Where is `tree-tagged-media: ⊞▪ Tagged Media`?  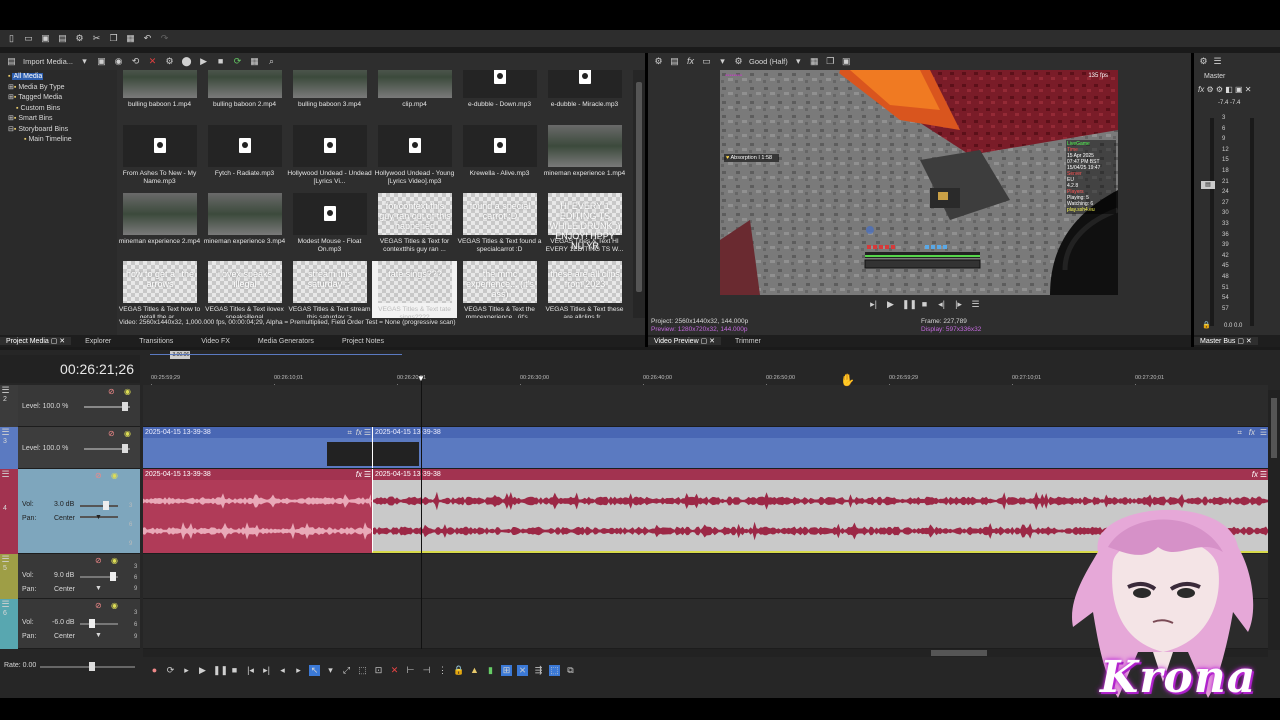
tree-tagged-media: ⊞▪ Tagged Media is located at coordinates (62, 98).